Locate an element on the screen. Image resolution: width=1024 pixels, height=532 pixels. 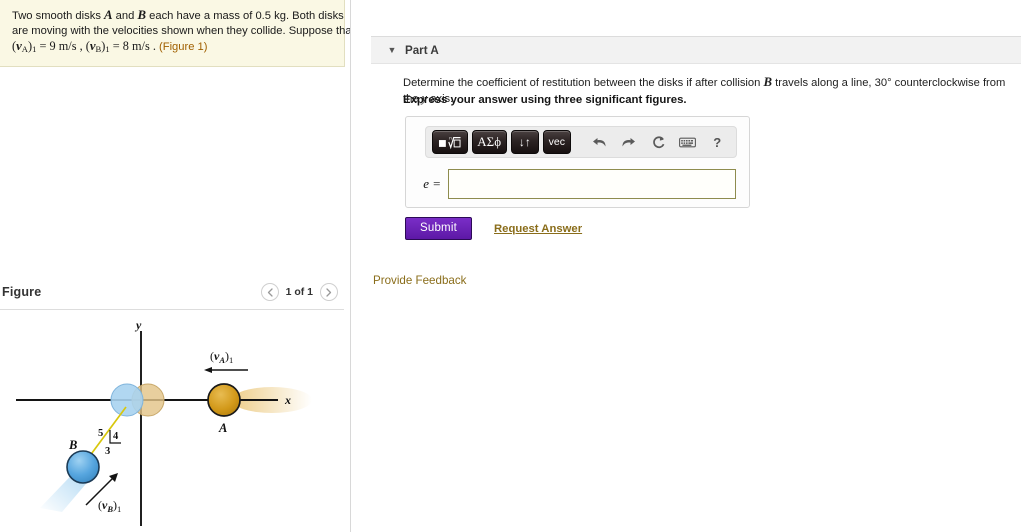
vb-value: = 8 m/s . is located at coordinates (132, 46).